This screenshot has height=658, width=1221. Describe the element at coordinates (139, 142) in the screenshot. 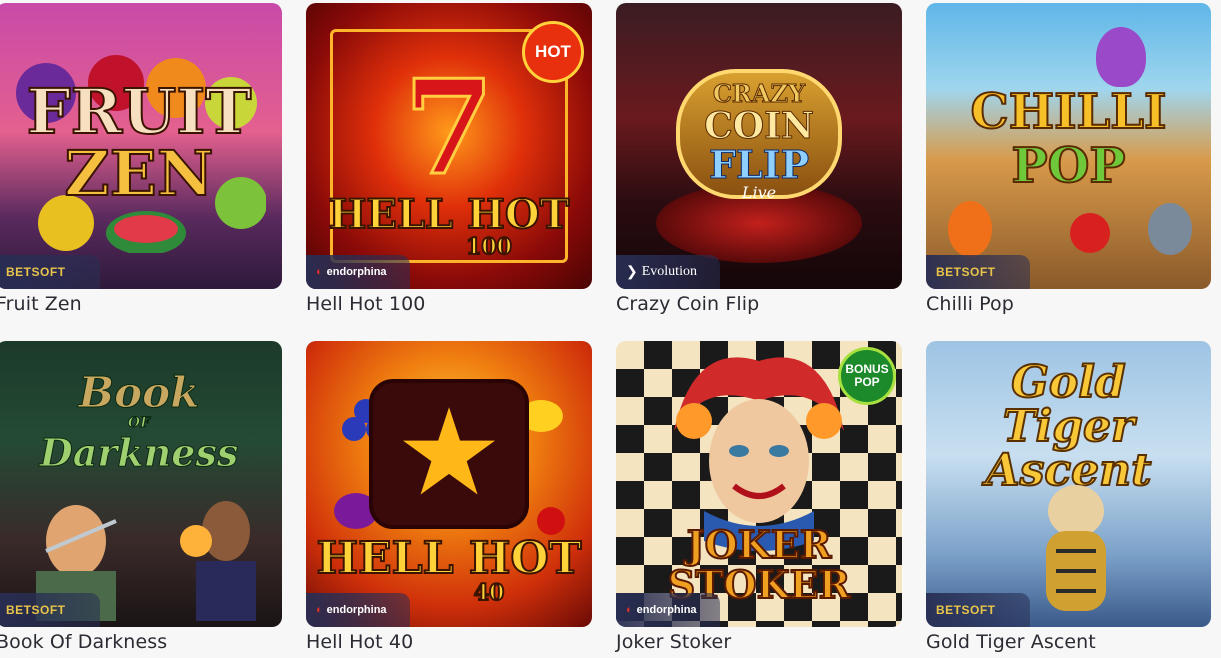

I see `game-logo: FRUIT ZEN` at that location.